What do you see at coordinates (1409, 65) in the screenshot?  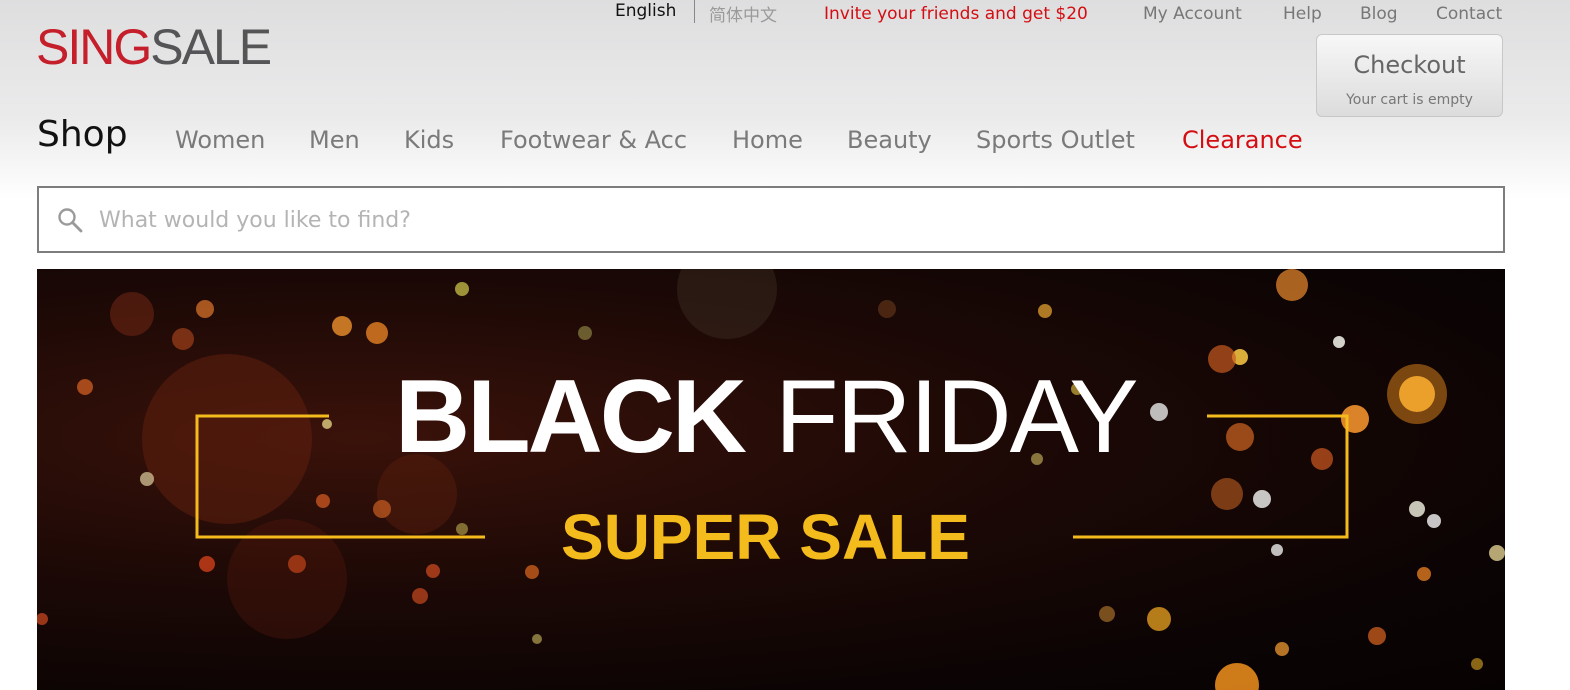 I see `checkout-title: Checkout` at bounding box center [1409, 65].